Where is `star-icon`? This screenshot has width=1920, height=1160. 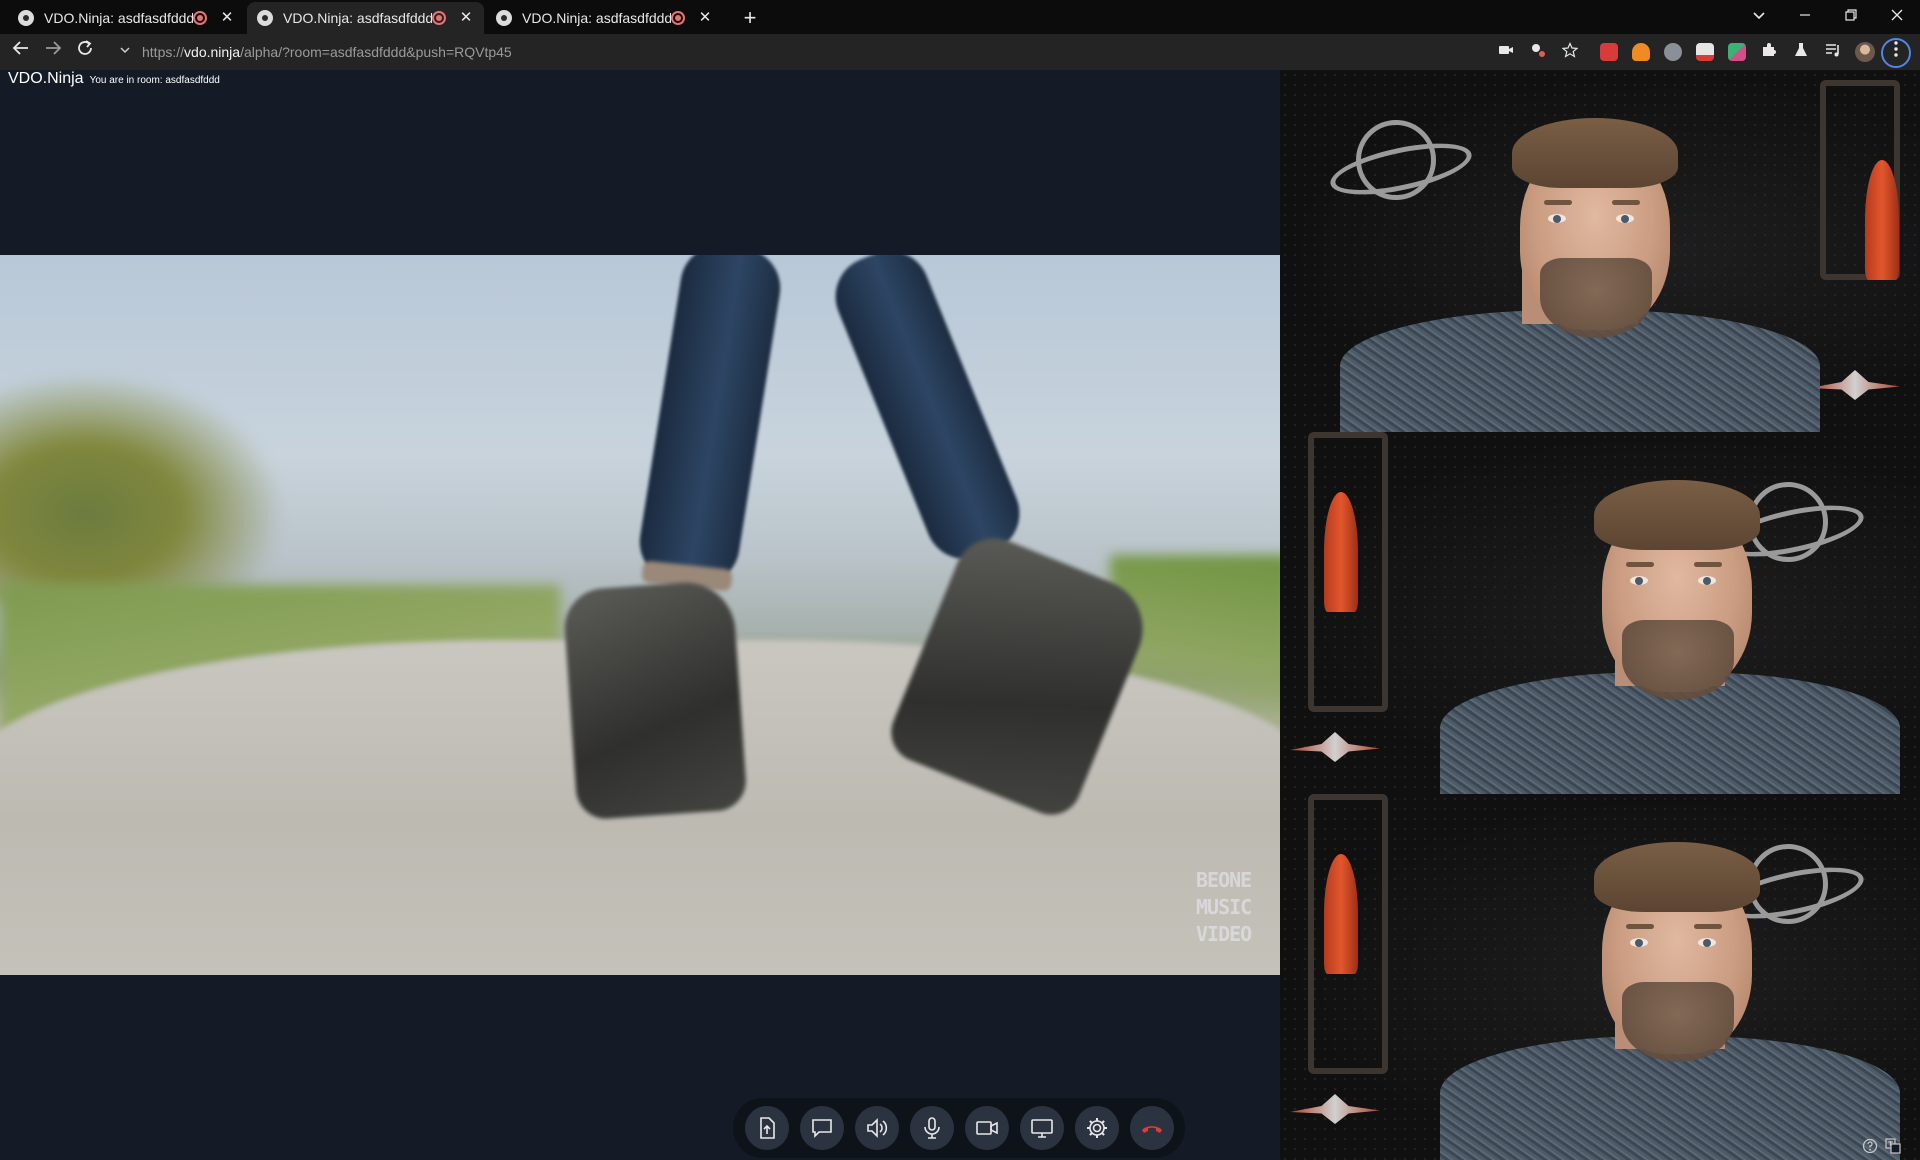 star-icon is located at coordinates (1570, 50).